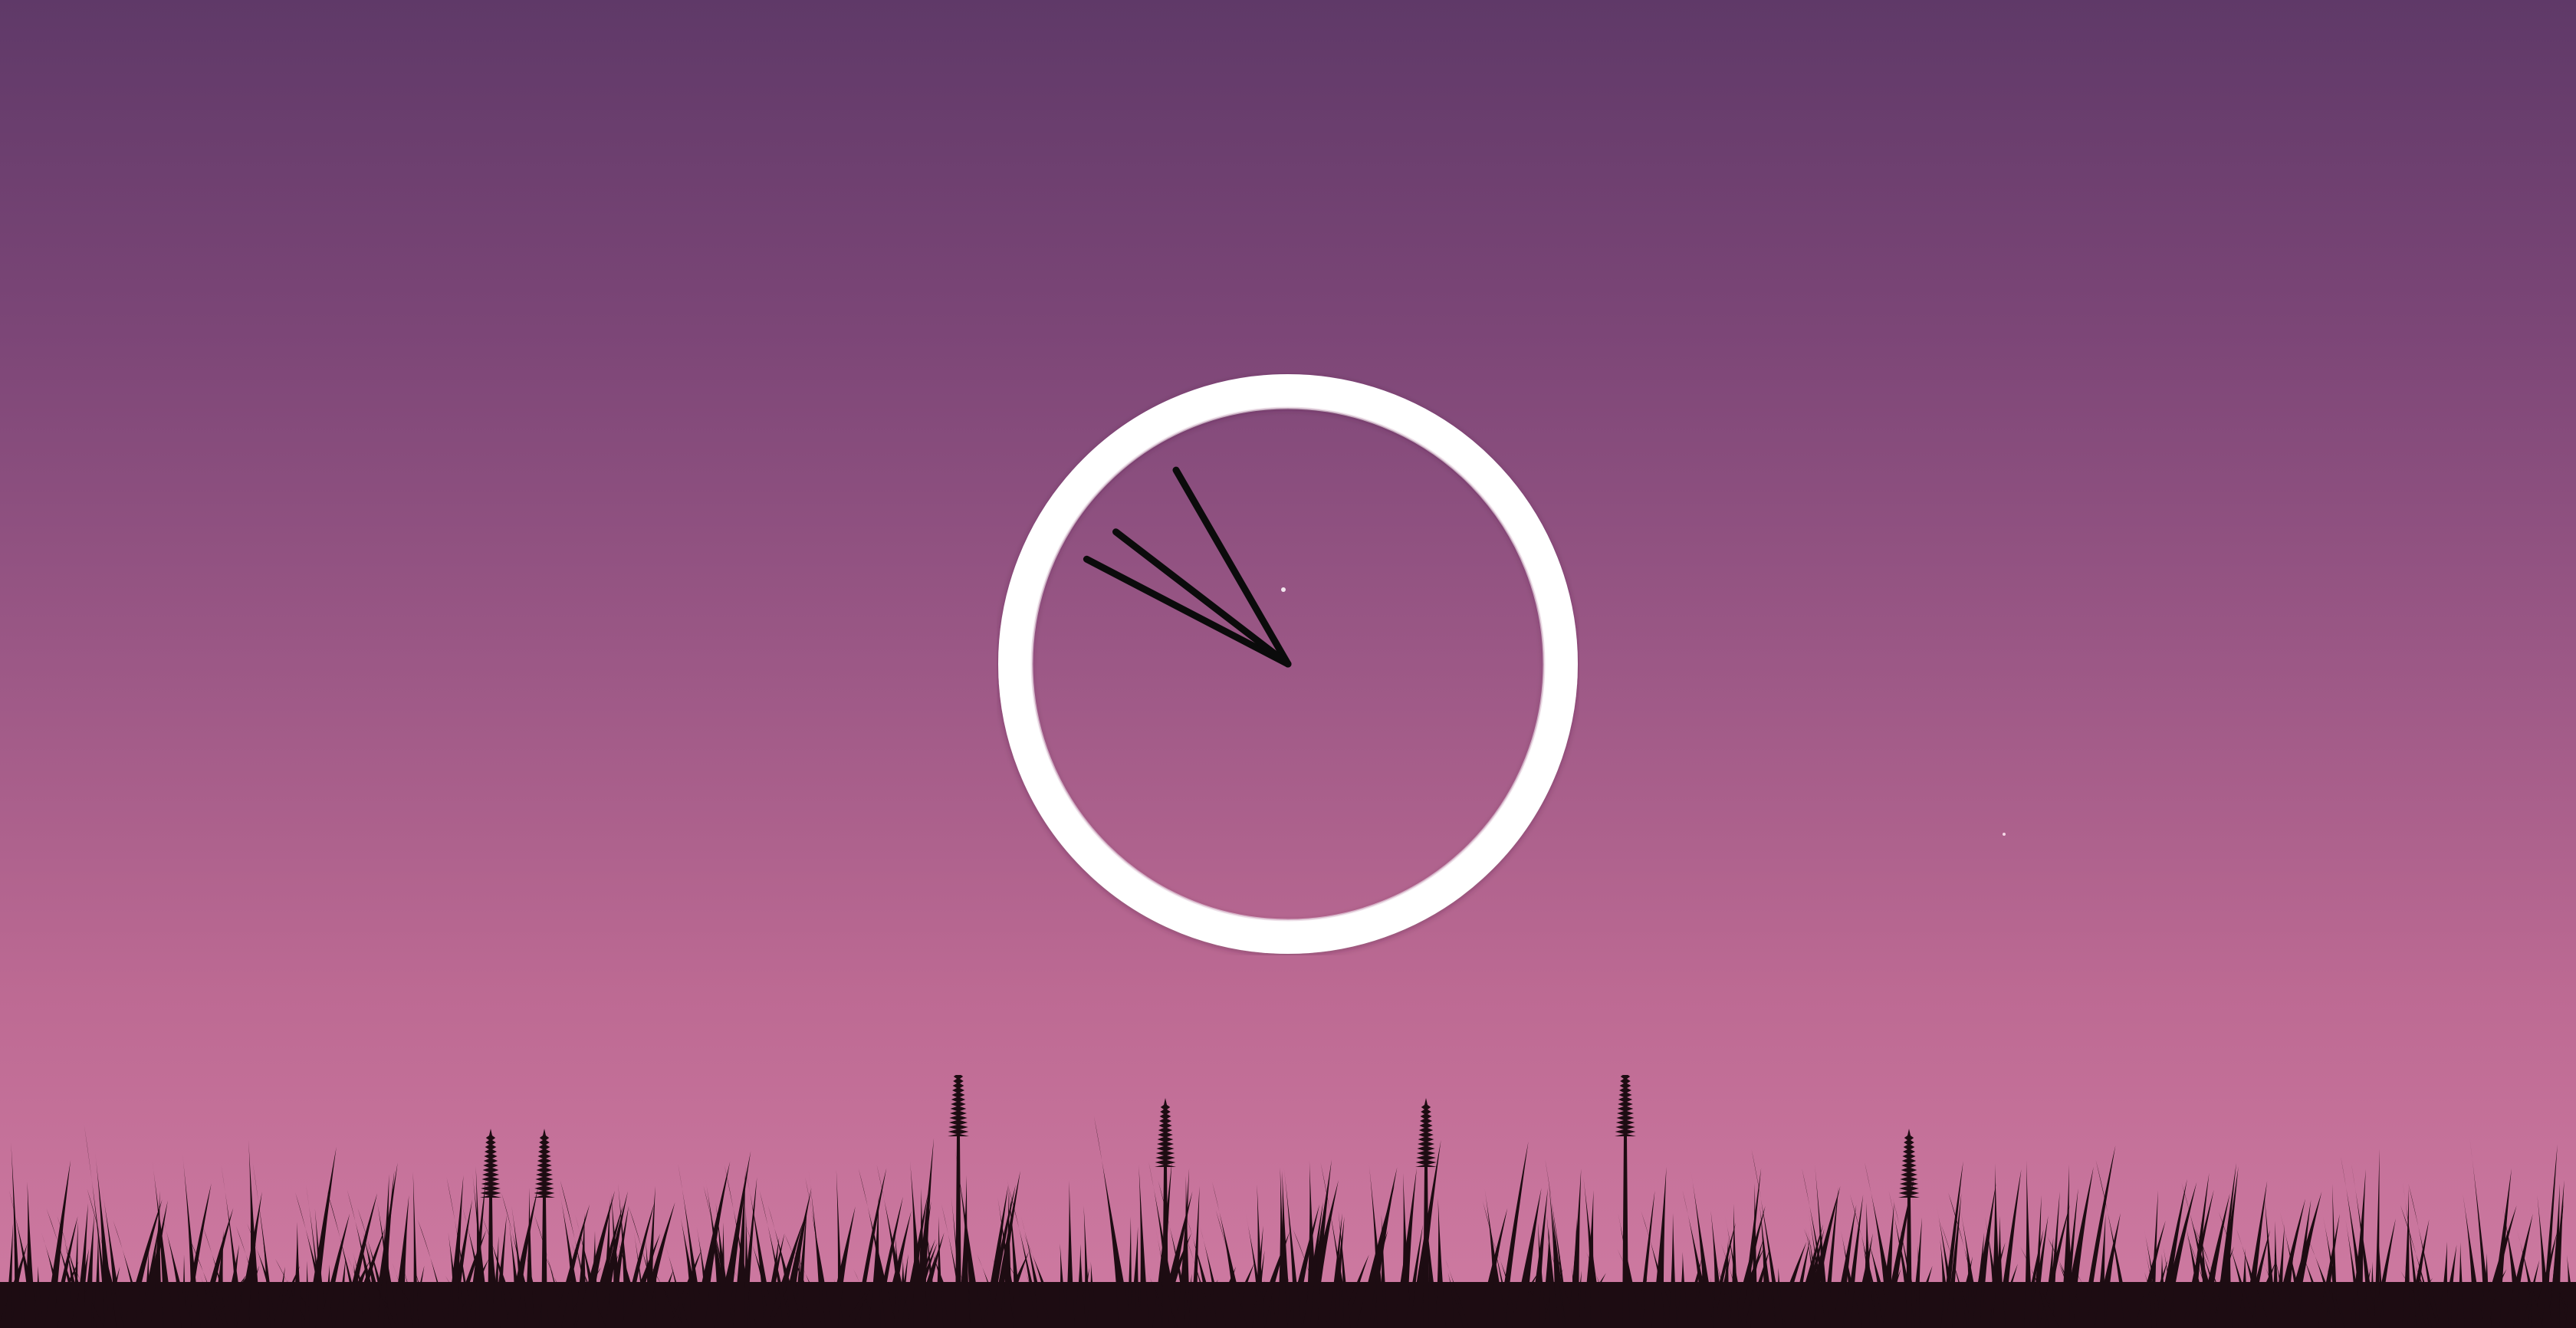  What do you see at coordinates (1202, 598) in the screenshot?
I see `second-hand` at bounding box center [1202, 598].